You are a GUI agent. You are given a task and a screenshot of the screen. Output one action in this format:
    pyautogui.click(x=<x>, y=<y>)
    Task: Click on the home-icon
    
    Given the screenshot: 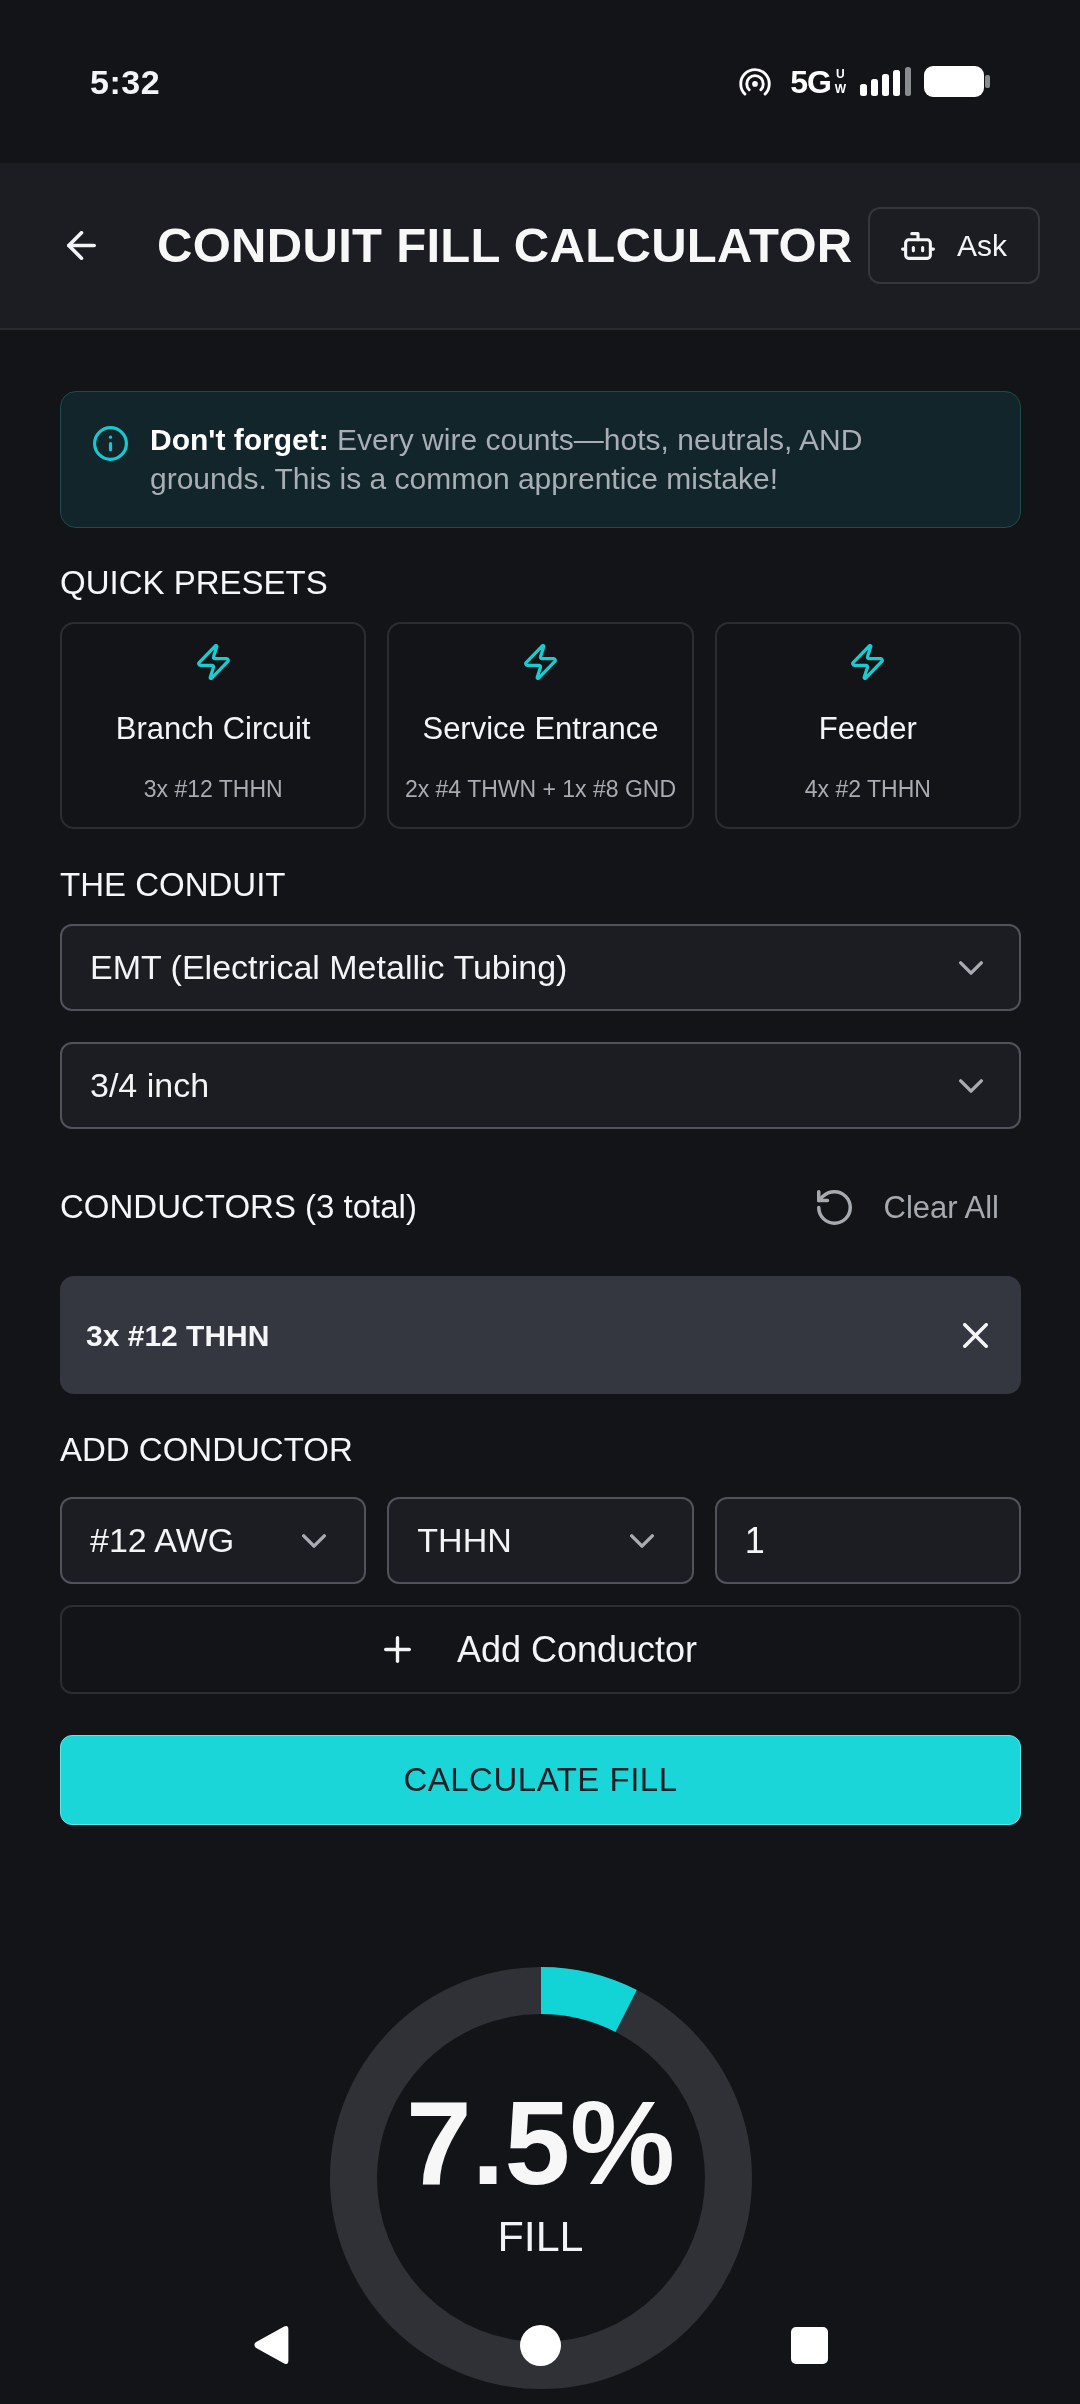 What is the action you would take?
    pyautogui.click(x=540, y=2345)
    